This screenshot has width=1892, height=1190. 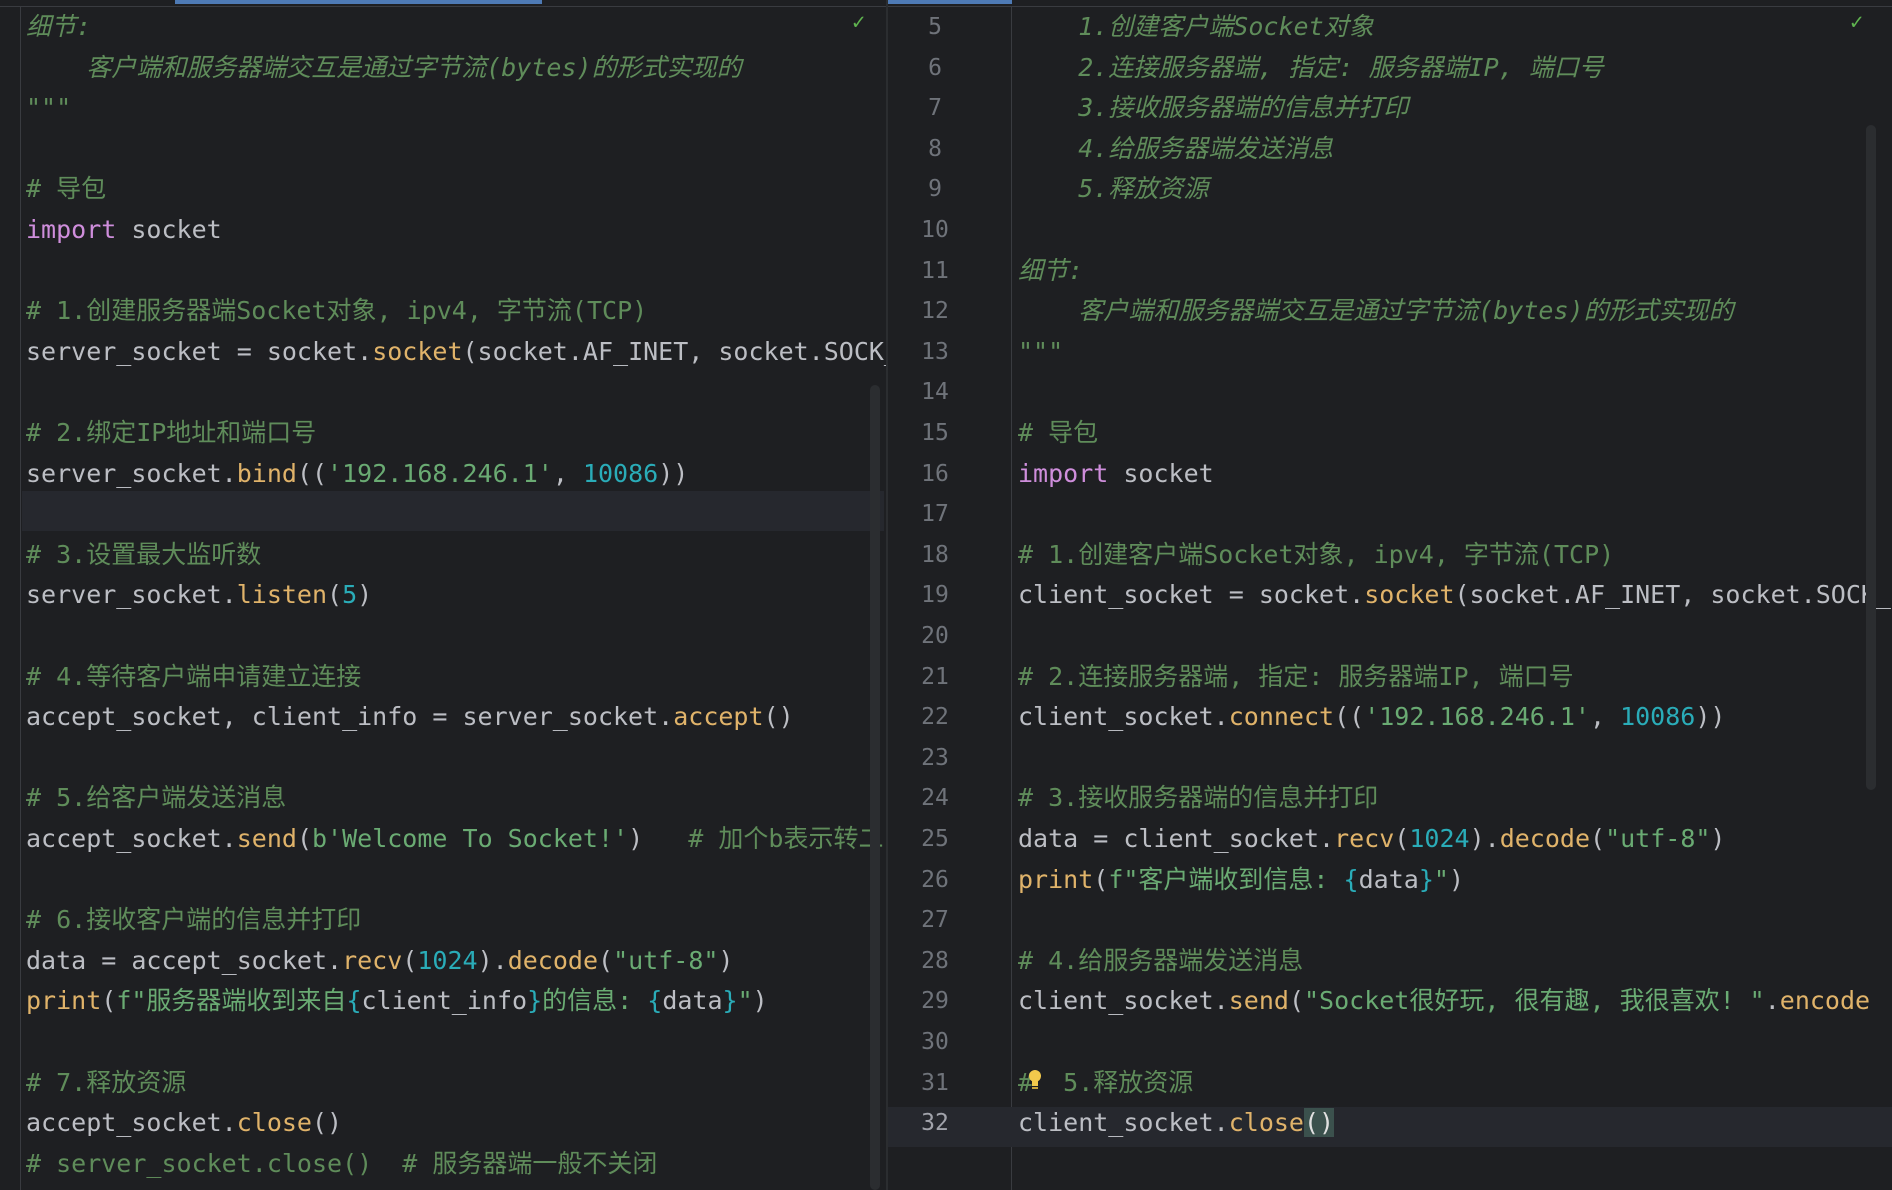 I want to click on code-line: print(f"客户端收到信息: {data}"), so click(x=1241, y=880).